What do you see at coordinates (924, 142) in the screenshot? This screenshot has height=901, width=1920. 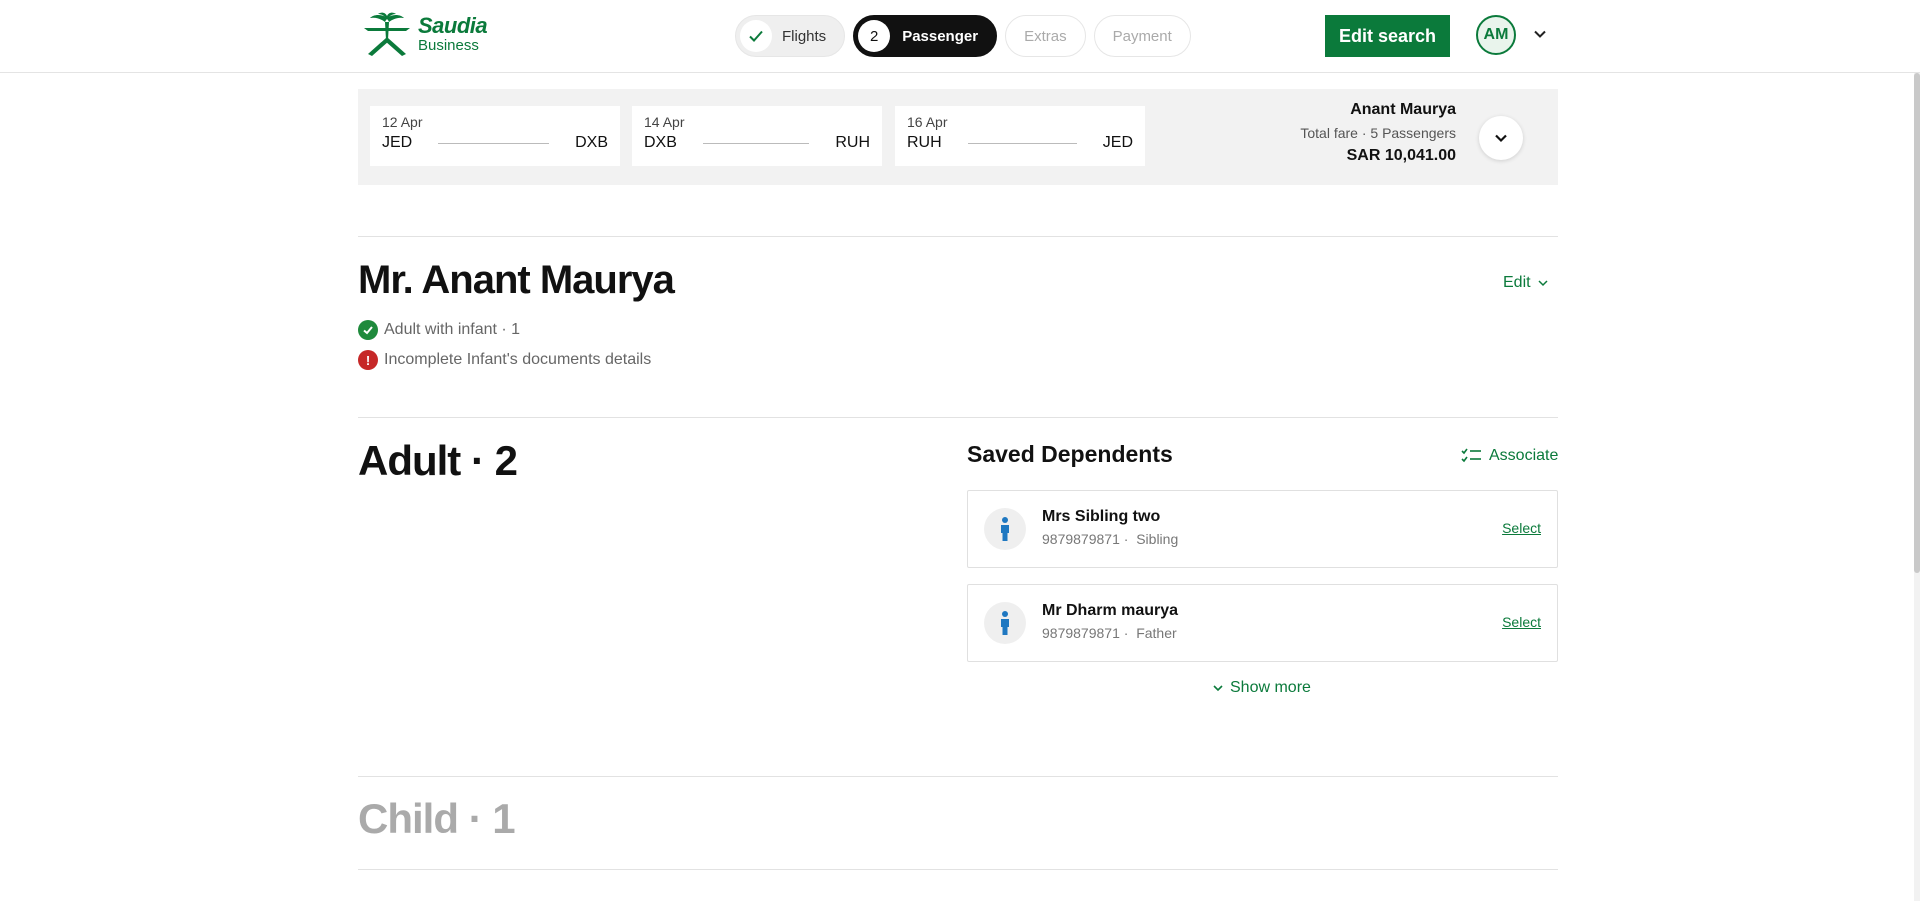 I see `segment-origin: RUH` at bounding box center [924, 142].